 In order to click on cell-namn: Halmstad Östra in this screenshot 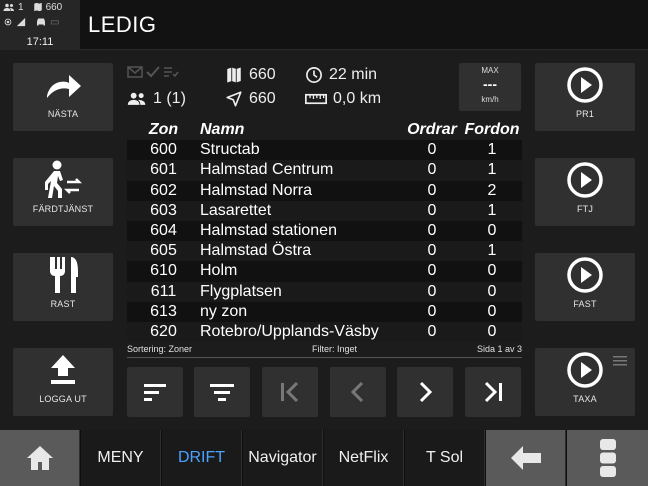, I will do `click(256, 251)`.